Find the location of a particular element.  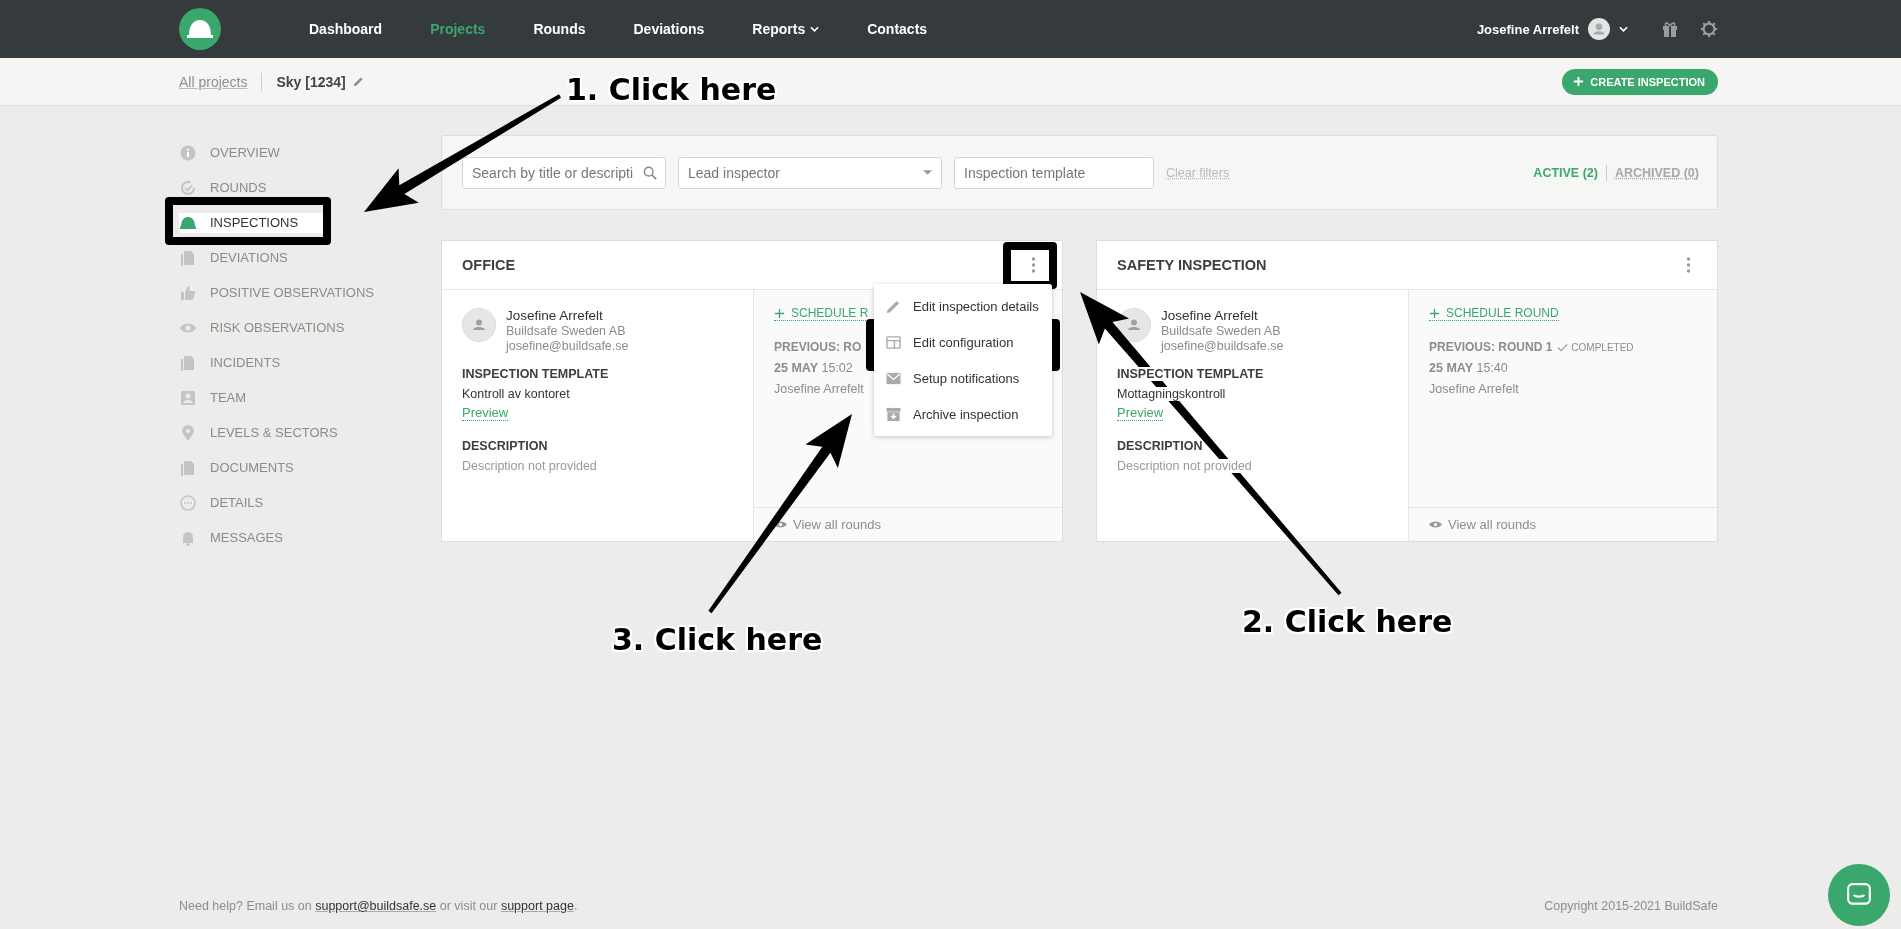

previous-round: PREVIOUS: ROUND 1 is located at coordinates (1491, 347).